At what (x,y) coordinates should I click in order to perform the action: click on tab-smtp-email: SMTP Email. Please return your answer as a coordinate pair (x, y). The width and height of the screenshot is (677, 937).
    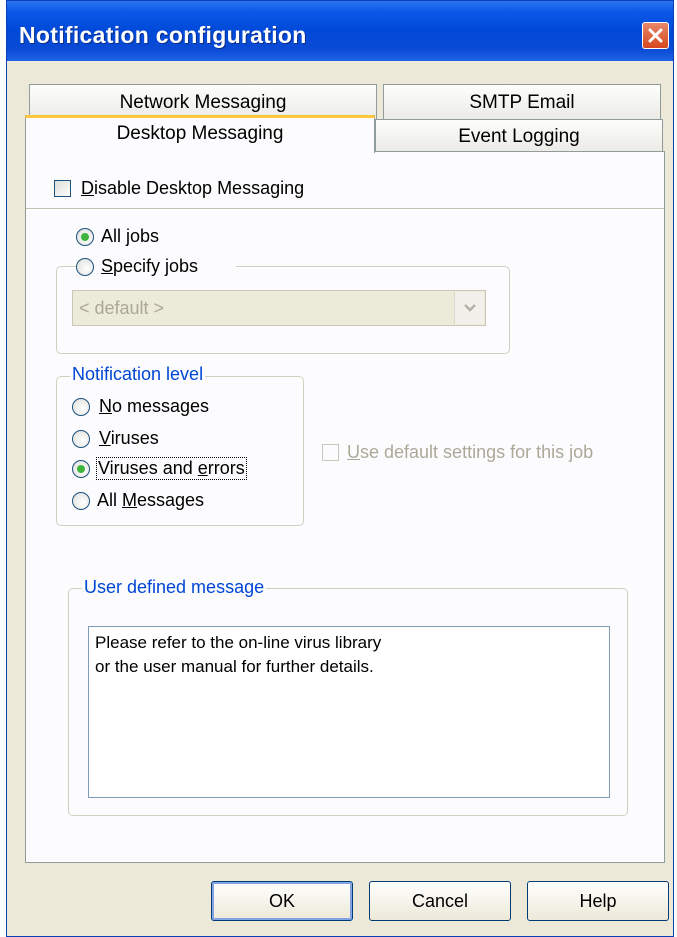
    Looking at the image, I should click on (522, 102).